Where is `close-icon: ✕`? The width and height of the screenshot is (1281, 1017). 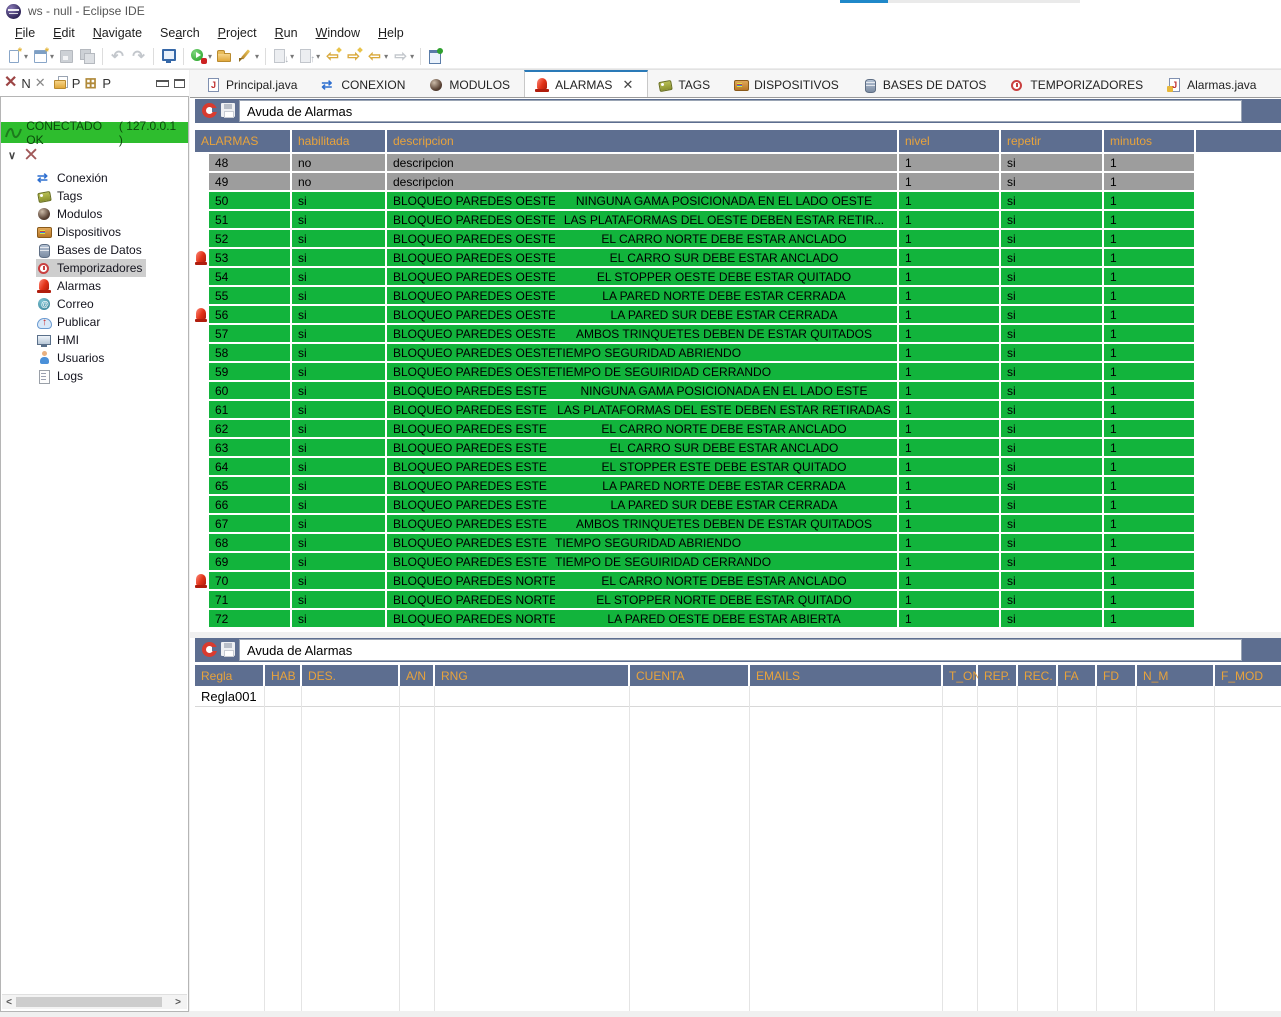 close-icon: ✕ is located at coordinates (40, 83).